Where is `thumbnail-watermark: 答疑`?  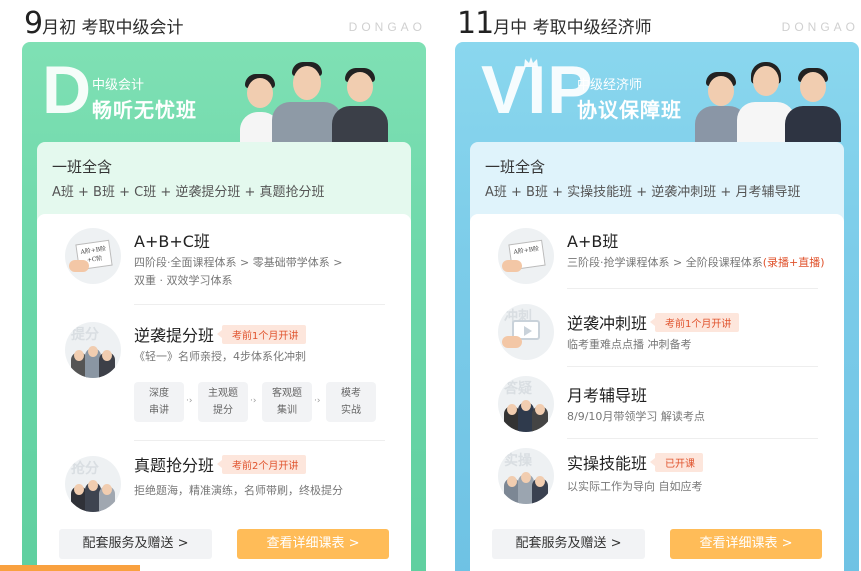 thumbnail-watermark: 答疑 is located at coordinates (518, 389).